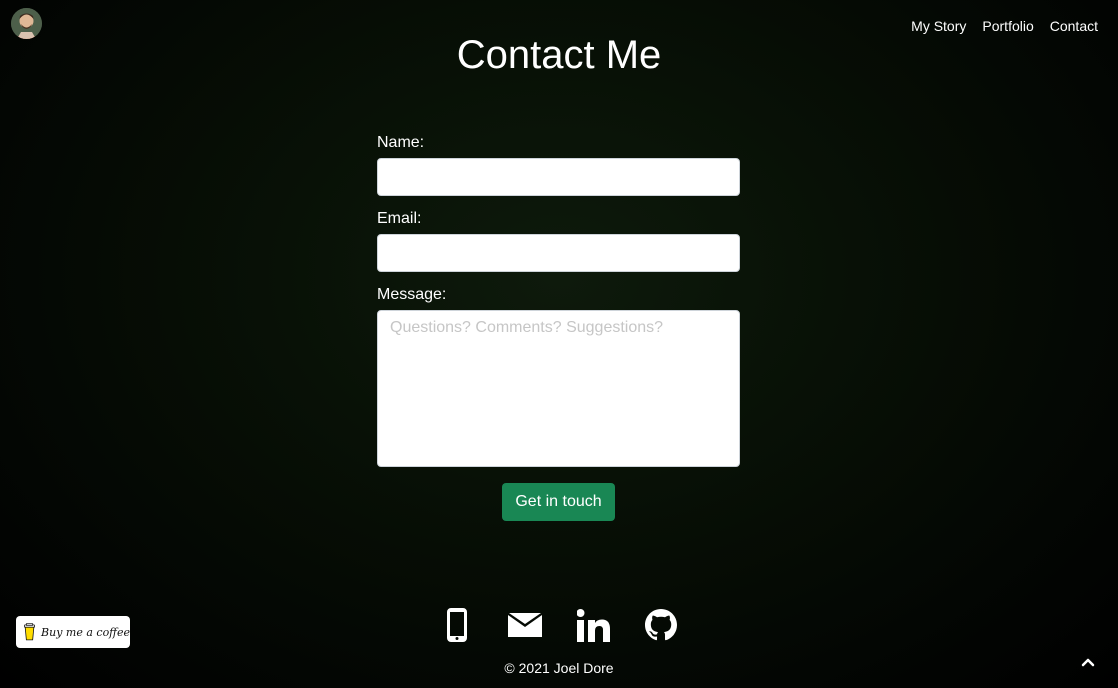 The image size is (1118, 688). Describe the element at coordinates (399, 218) in the screenshot. I see `email-label: Email:` at that location.